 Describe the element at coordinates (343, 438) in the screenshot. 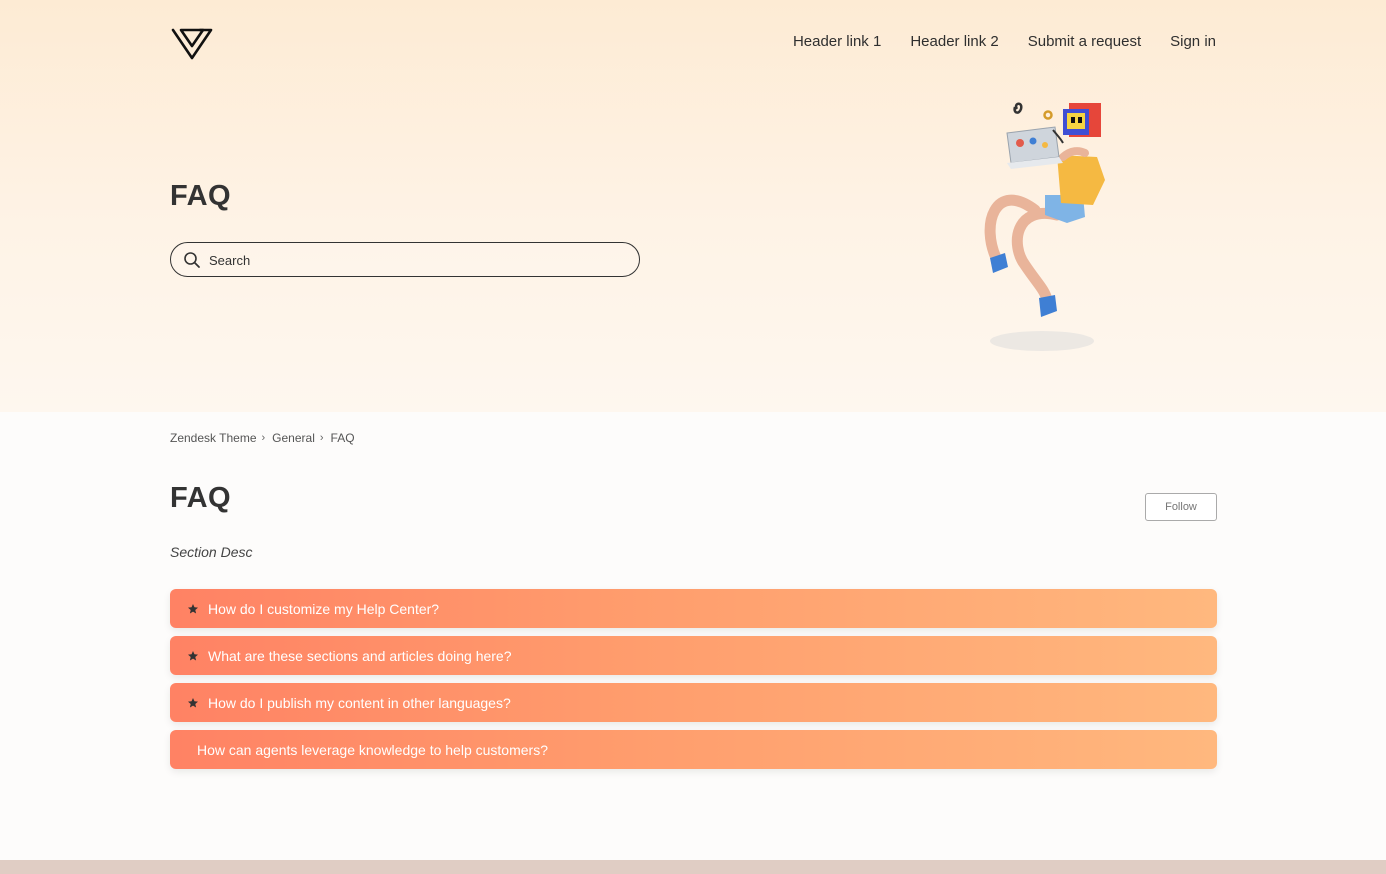

I see `breadcrumb-item-section: FAQ` at that location.